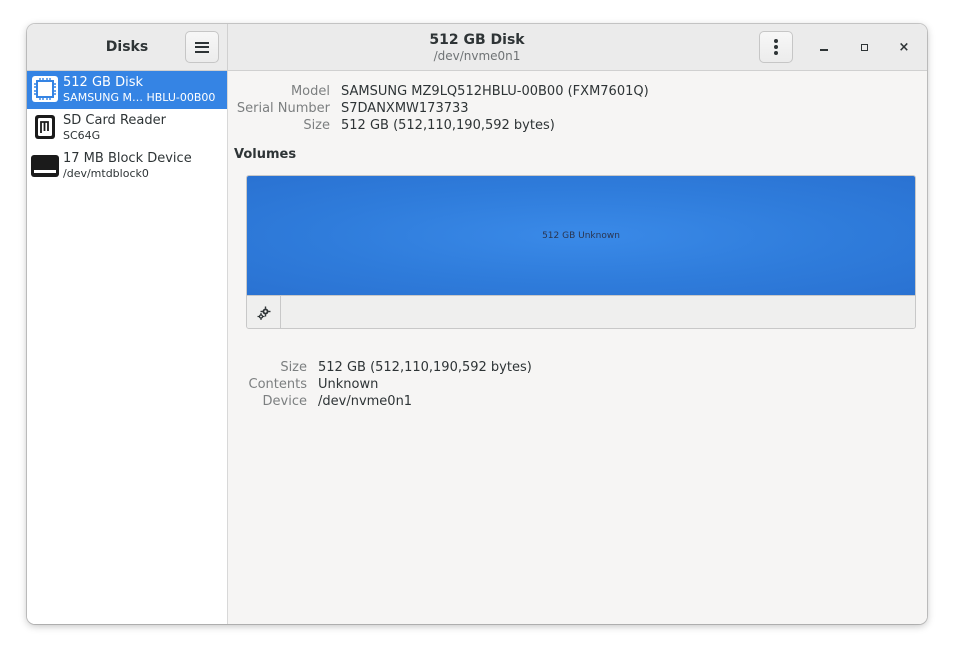  What do you see at coordinates (45, 166) in the screenshot?
I see `block-device-icon` at bounding box center [45, 166].